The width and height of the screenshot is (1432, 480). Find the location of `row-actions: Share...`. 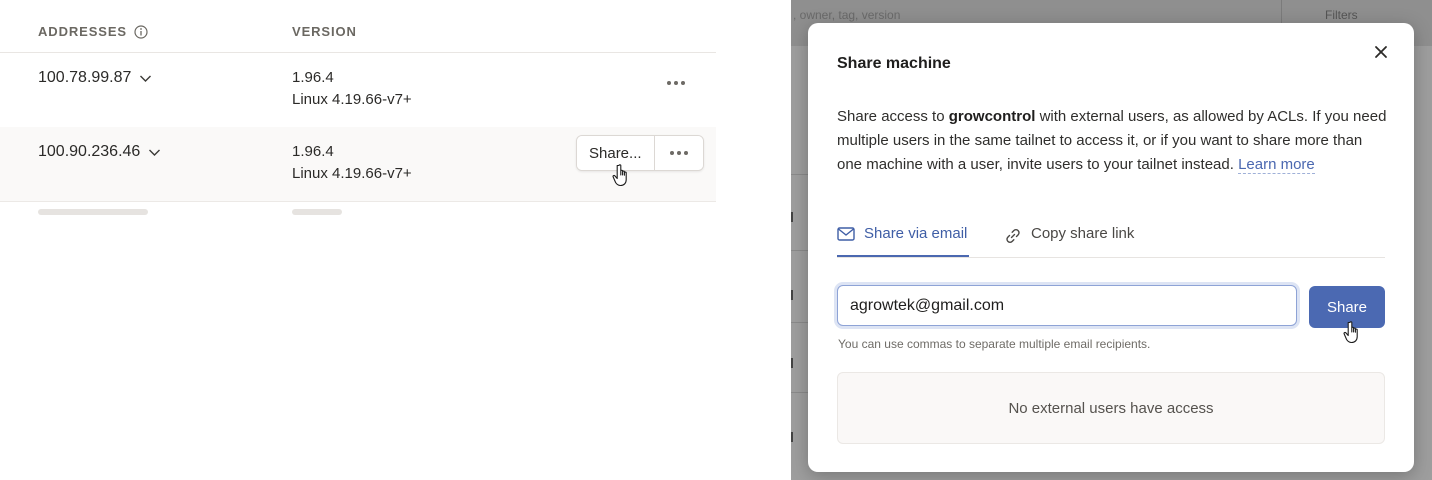

row-actions: Share... is located at coordinates (640, 153).